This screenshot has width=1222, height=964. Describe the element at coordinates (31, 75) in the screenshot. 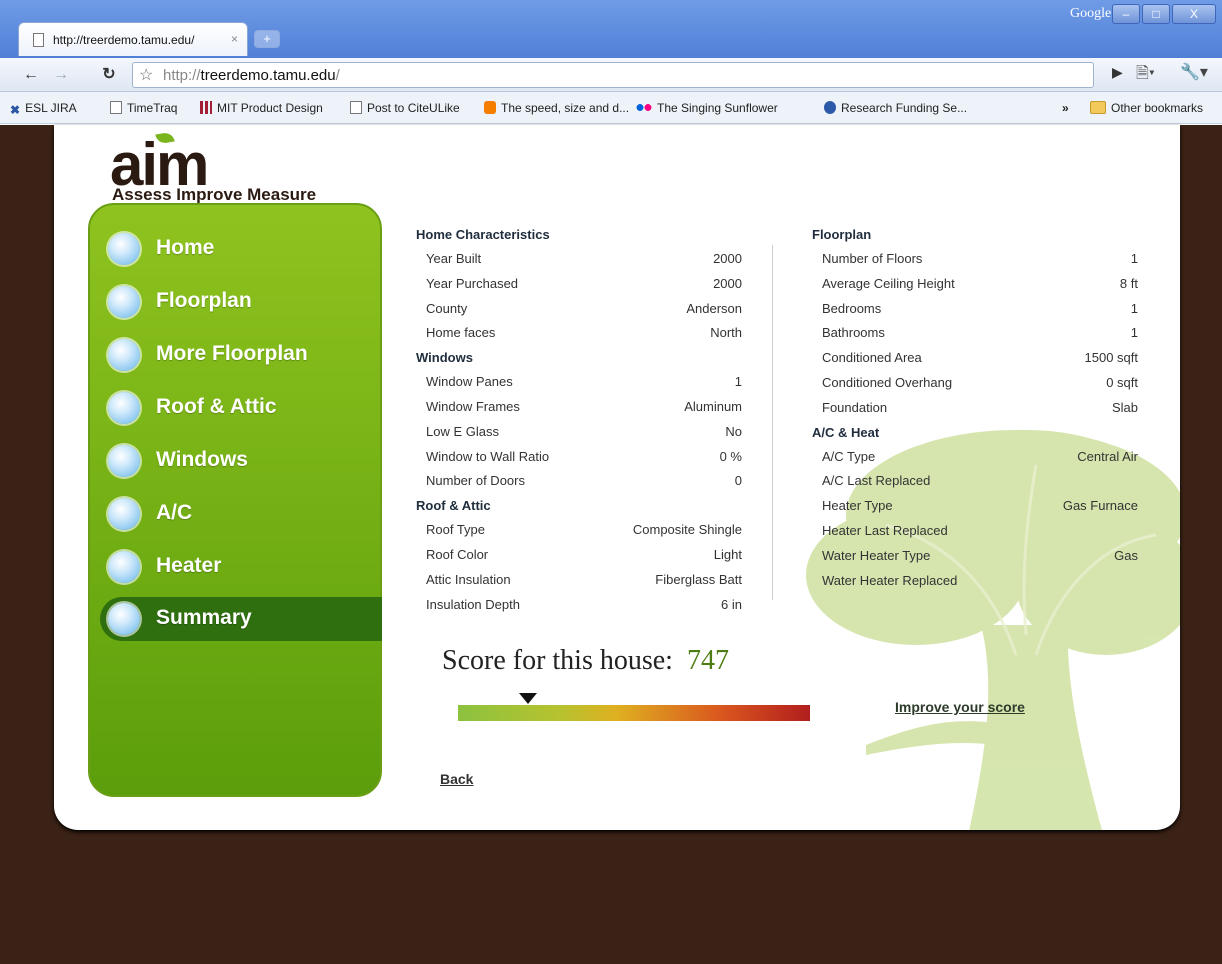

I see `back-arrow-icon: ←` at that location.